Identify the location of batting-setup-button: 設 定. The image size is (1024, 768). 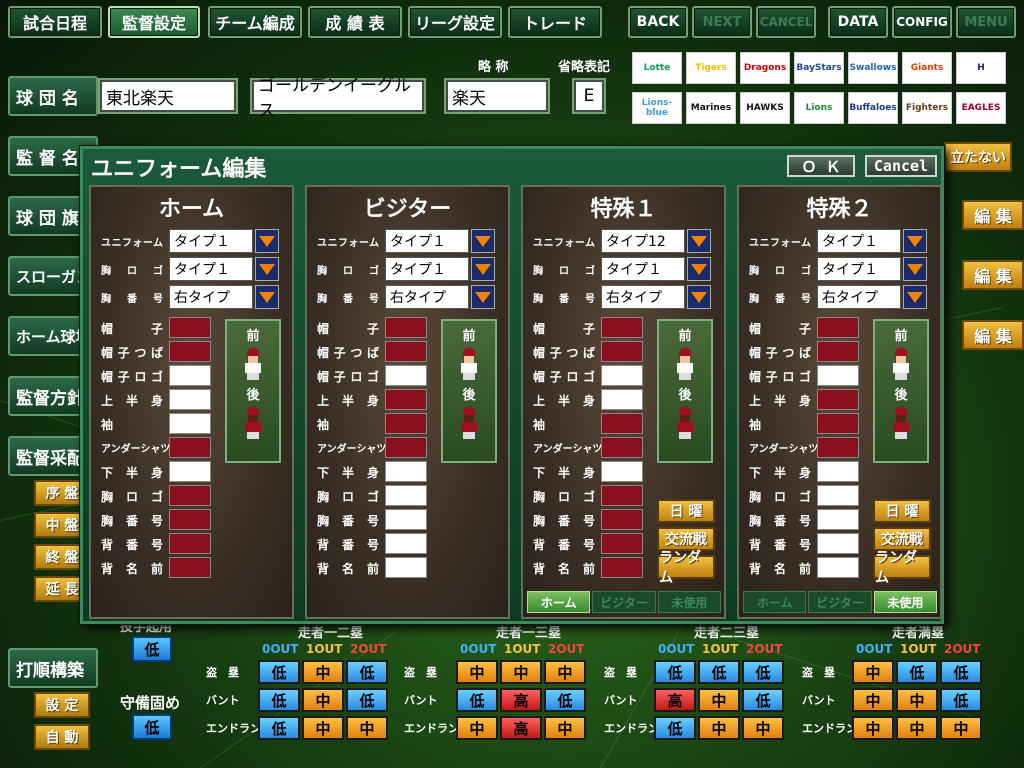
(62, 705).